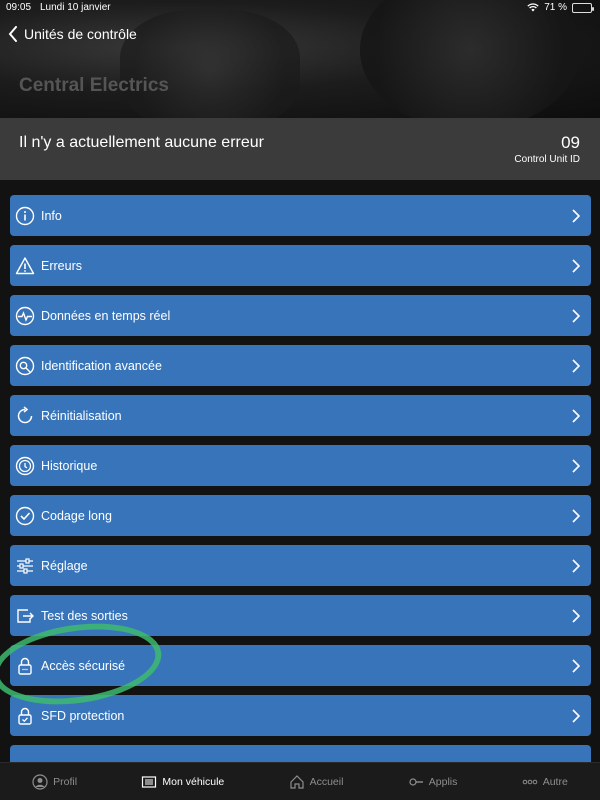 The image size is (600, 800). Describe the element at coordinates (533, 7) in the screenshot. I see `wifi-icon` at that location.